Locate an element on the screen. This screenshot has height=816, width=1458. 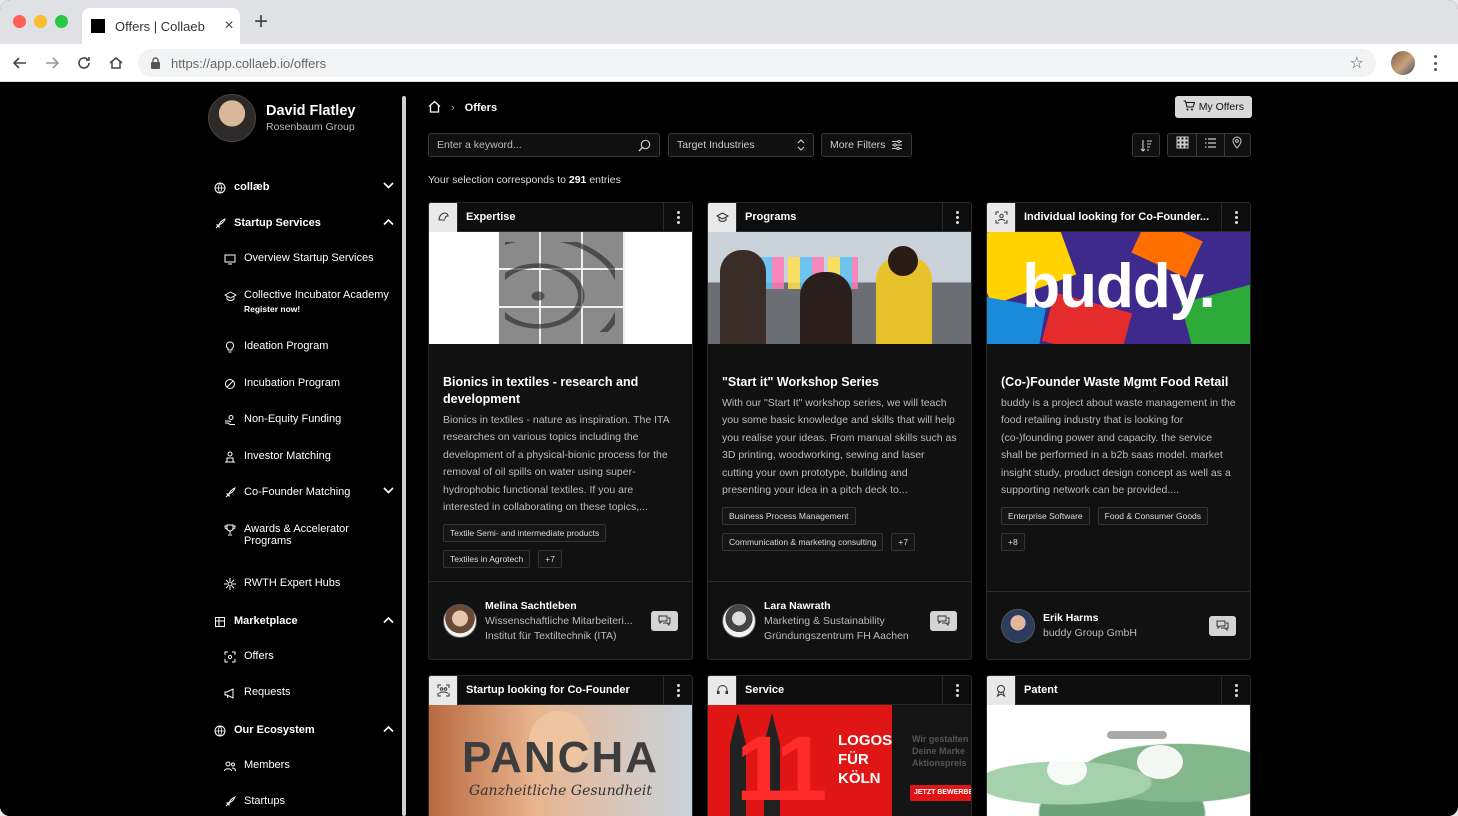
minimize-window-button is located at coordinates (40, 21).